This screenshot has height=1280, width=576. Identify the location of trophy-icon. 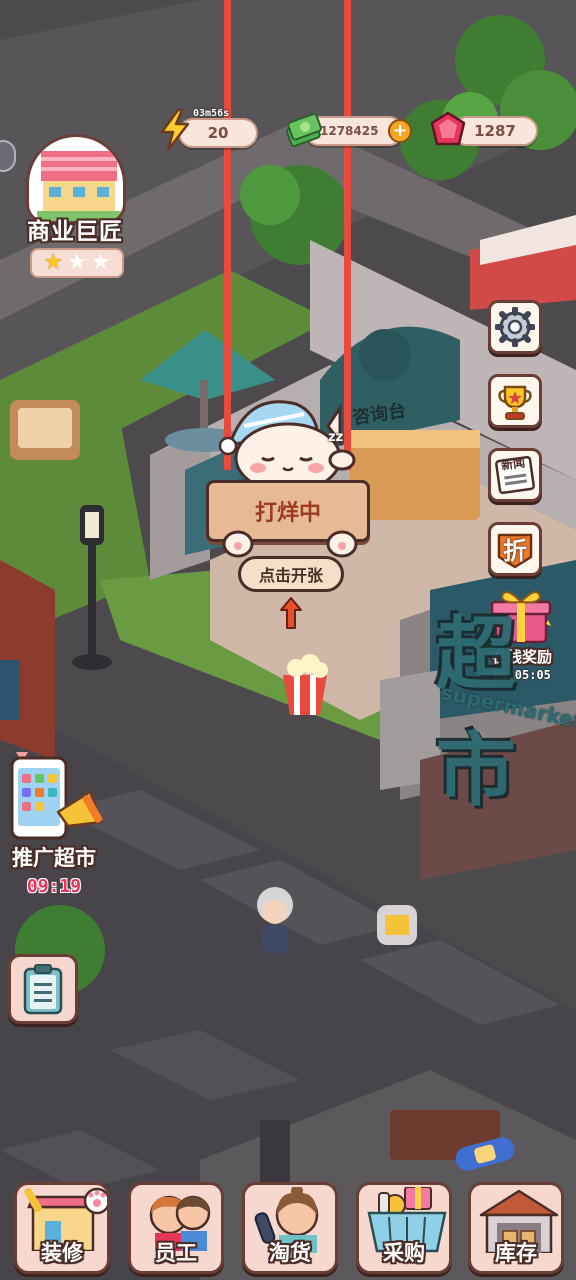
(515, 402).